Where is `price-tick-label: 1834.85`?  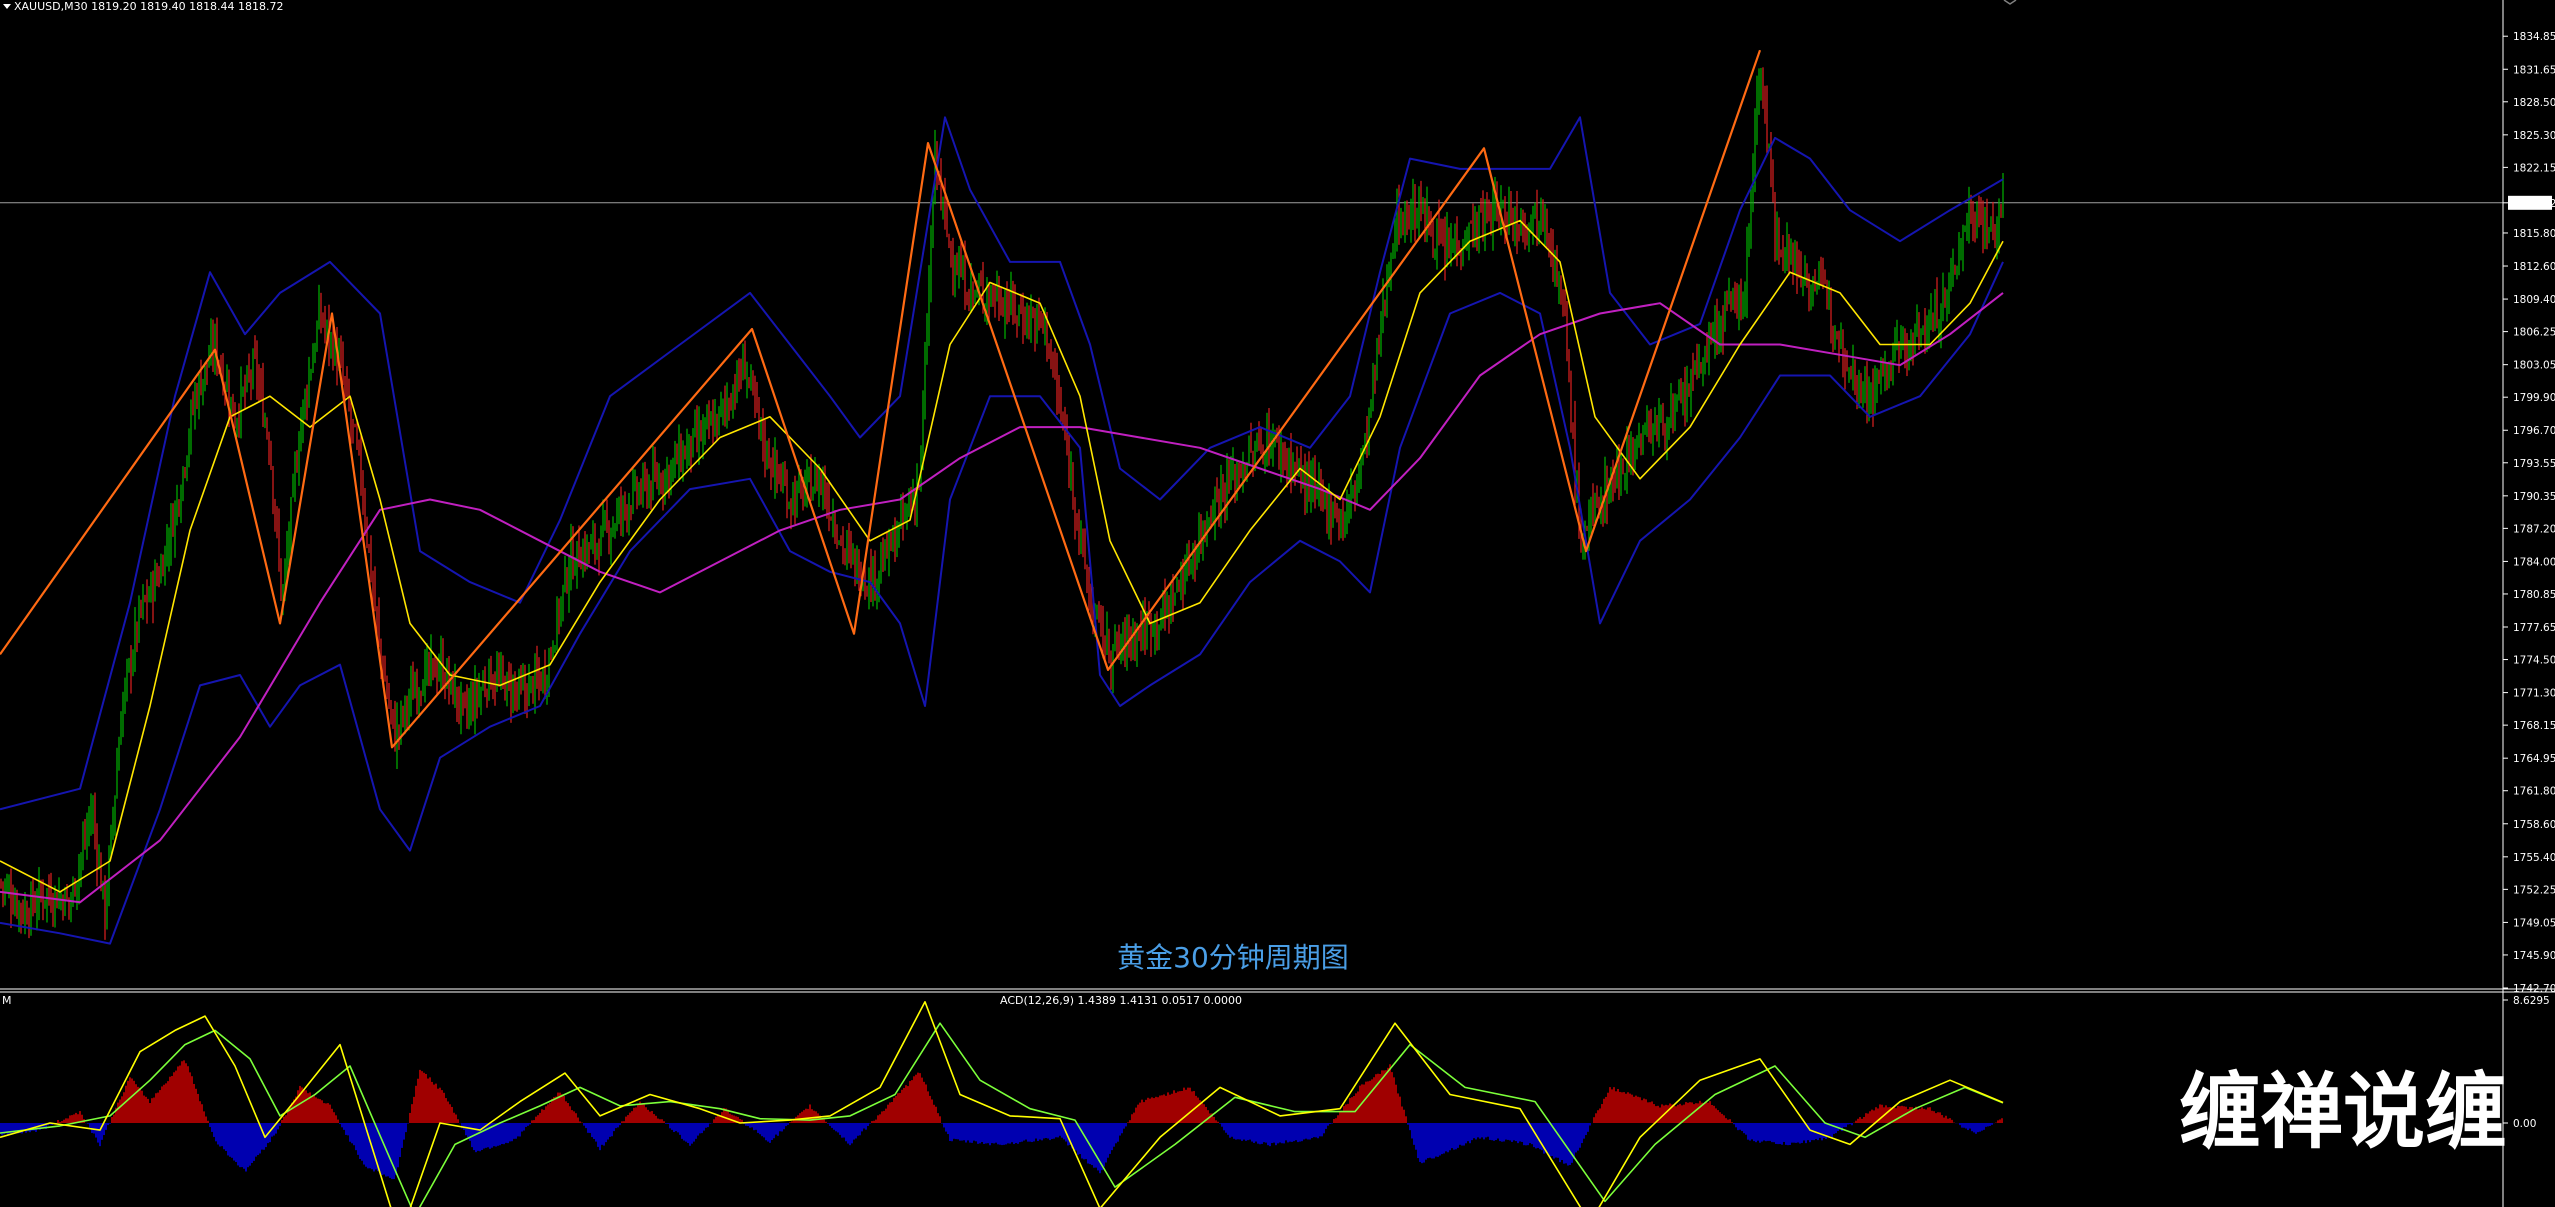
price-tick-label: 1834.85 is located at coordinates (2534, 37).